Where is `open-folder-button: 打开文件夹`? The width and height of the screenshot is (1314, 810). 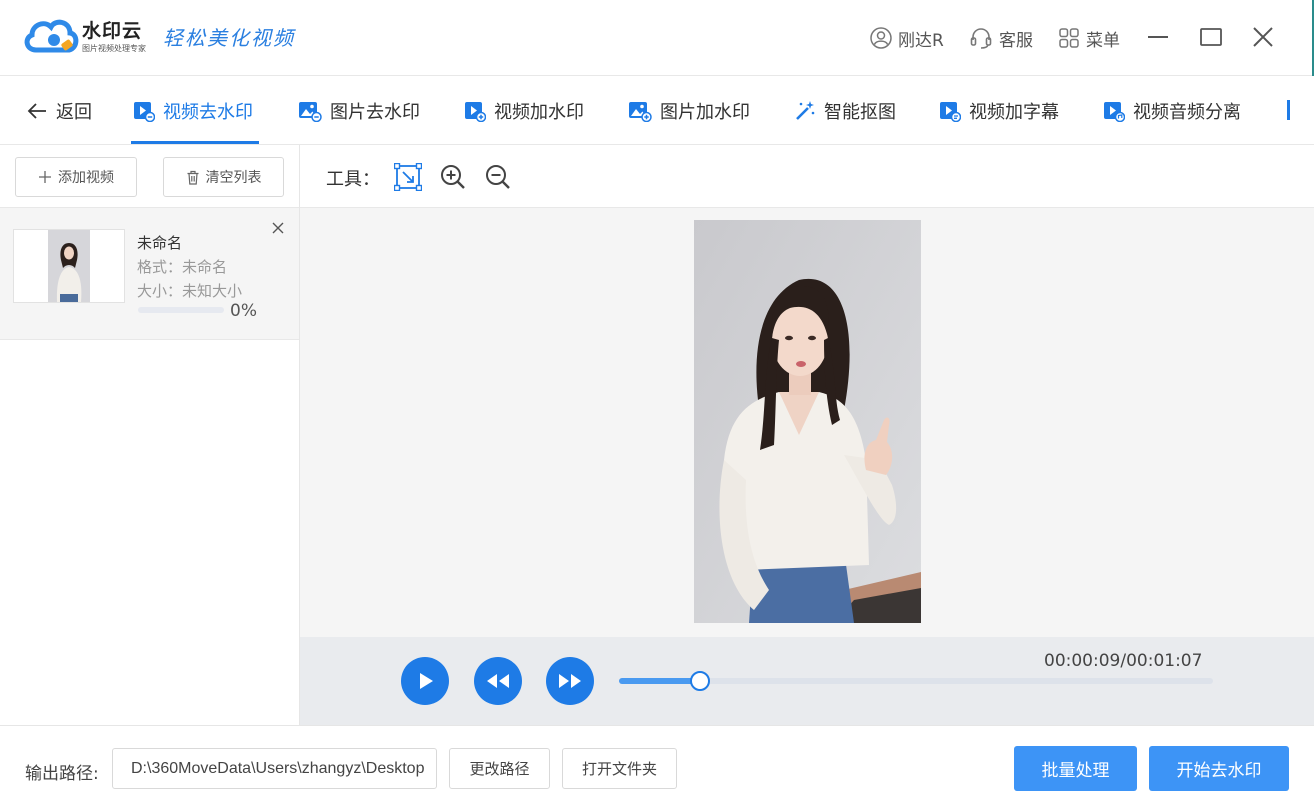 open-folder-button: 打开文件夹 is located at coordinates (619, 768).